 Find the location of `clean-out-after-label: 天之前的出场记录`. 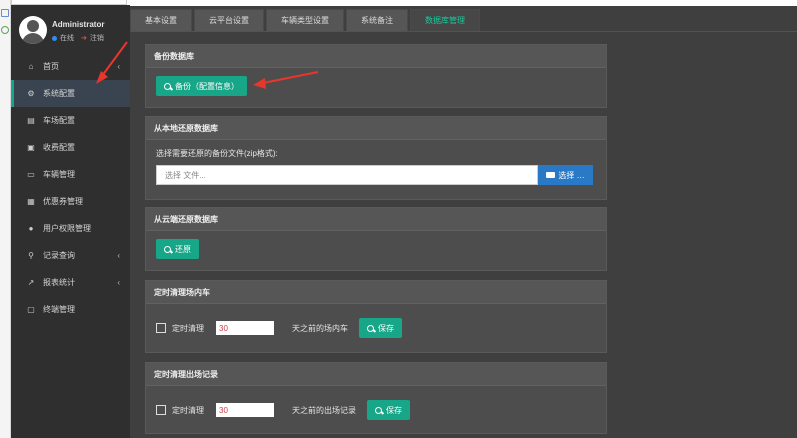

clean-out-after-label: 天之前的出场记录 is located at coordinates (324, 410).